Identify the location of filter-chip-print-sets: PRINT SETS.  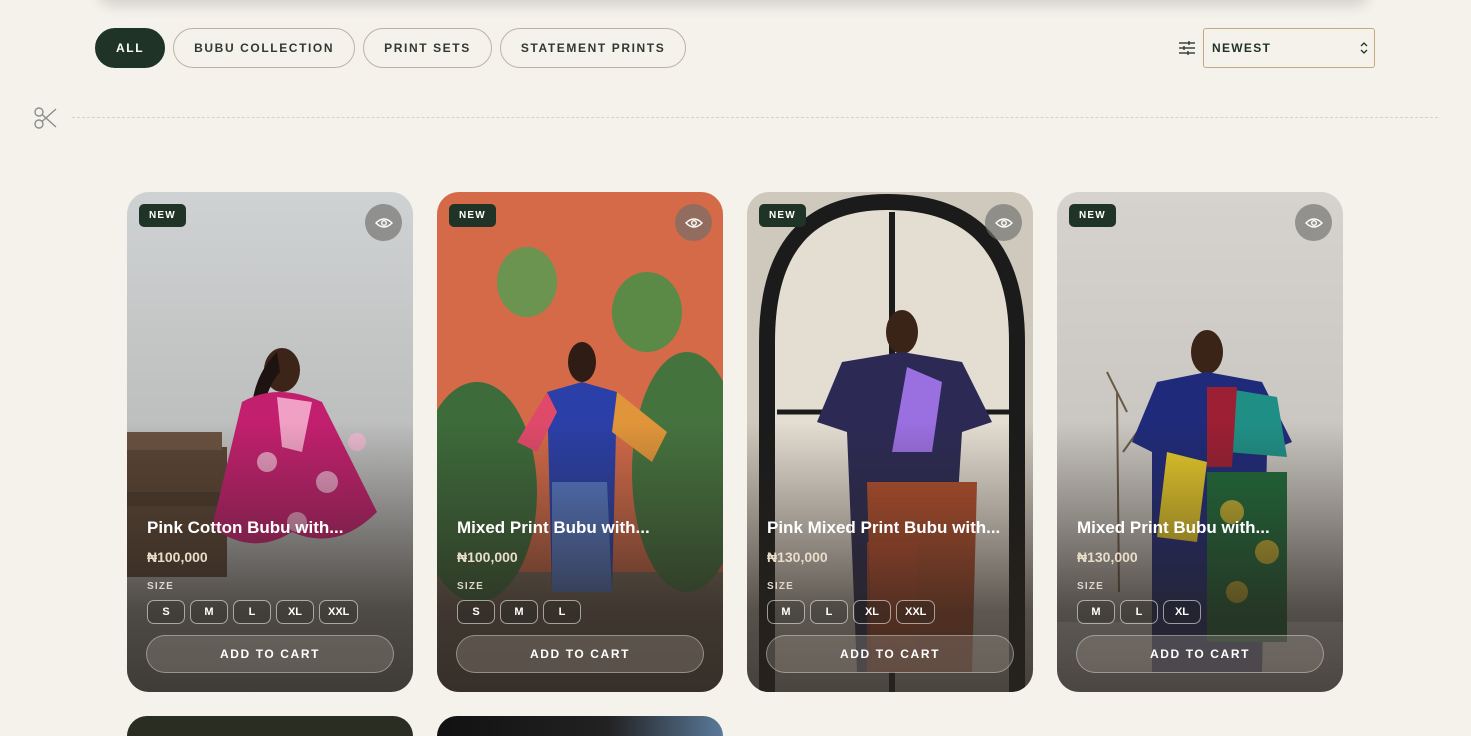
(427, 48).